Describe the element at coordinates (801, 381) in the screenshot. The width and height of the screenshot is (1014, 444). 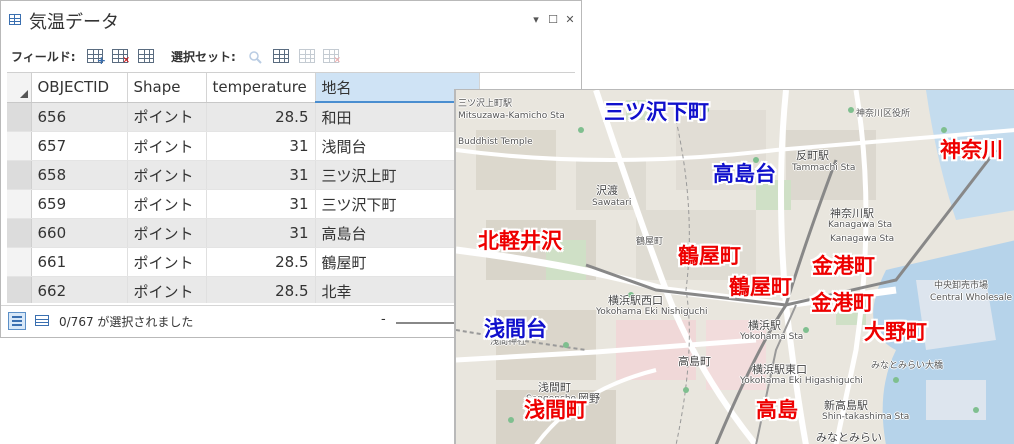
I see `basemap-label: Yokohama Eki Higashiguchi` at that location.